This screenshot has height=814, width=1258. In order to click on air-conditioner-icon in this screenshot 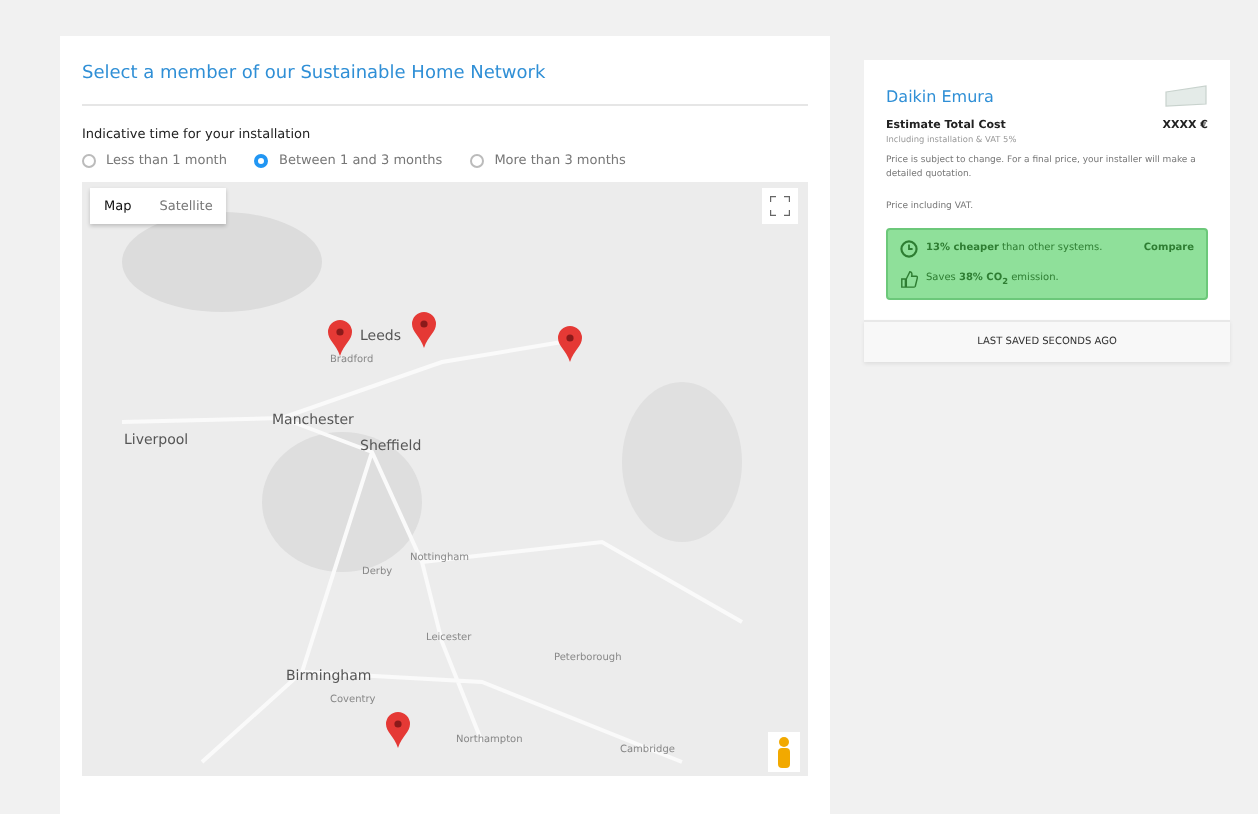, I will do `click(1186, 96)`.